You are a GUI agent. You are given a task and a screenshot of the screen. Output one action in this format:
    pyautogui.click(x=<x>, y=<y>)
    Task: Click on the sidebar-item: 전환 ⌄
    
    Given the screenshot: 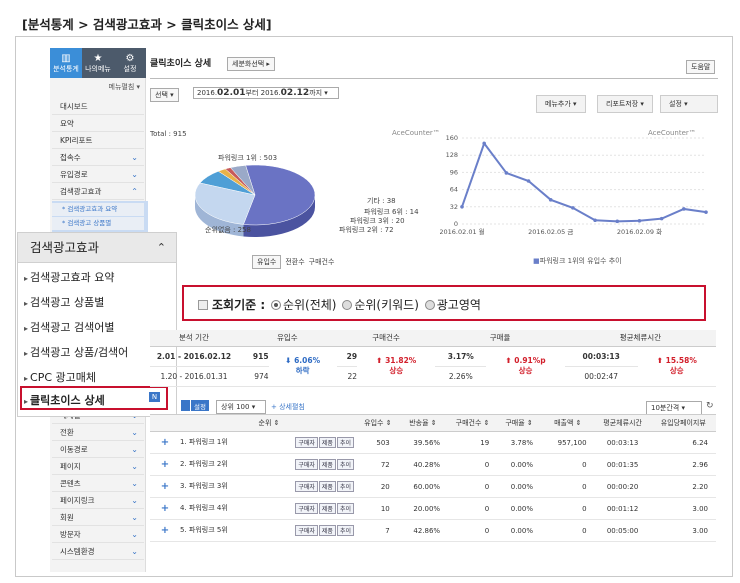 What is the action you would take?
    pyautogui.click(x=98, y=433)
    